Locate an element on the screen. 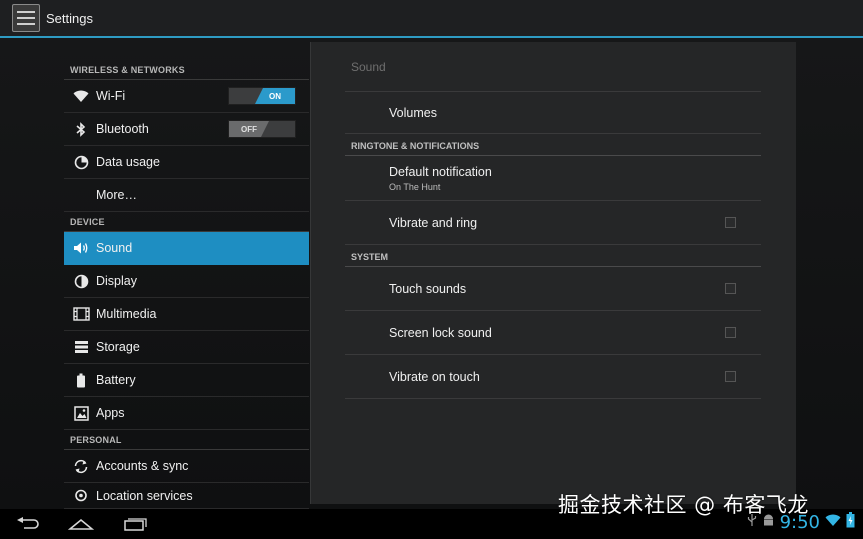  multimedia-icon is located at coordinates (81, 314).